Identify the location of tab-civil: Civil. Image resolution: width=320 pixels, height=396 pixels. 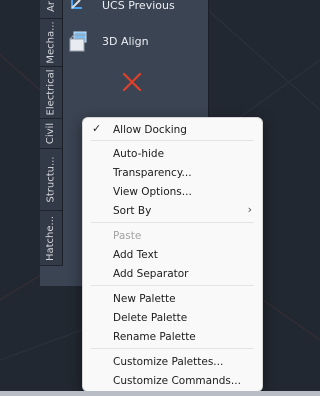
(51, 134).